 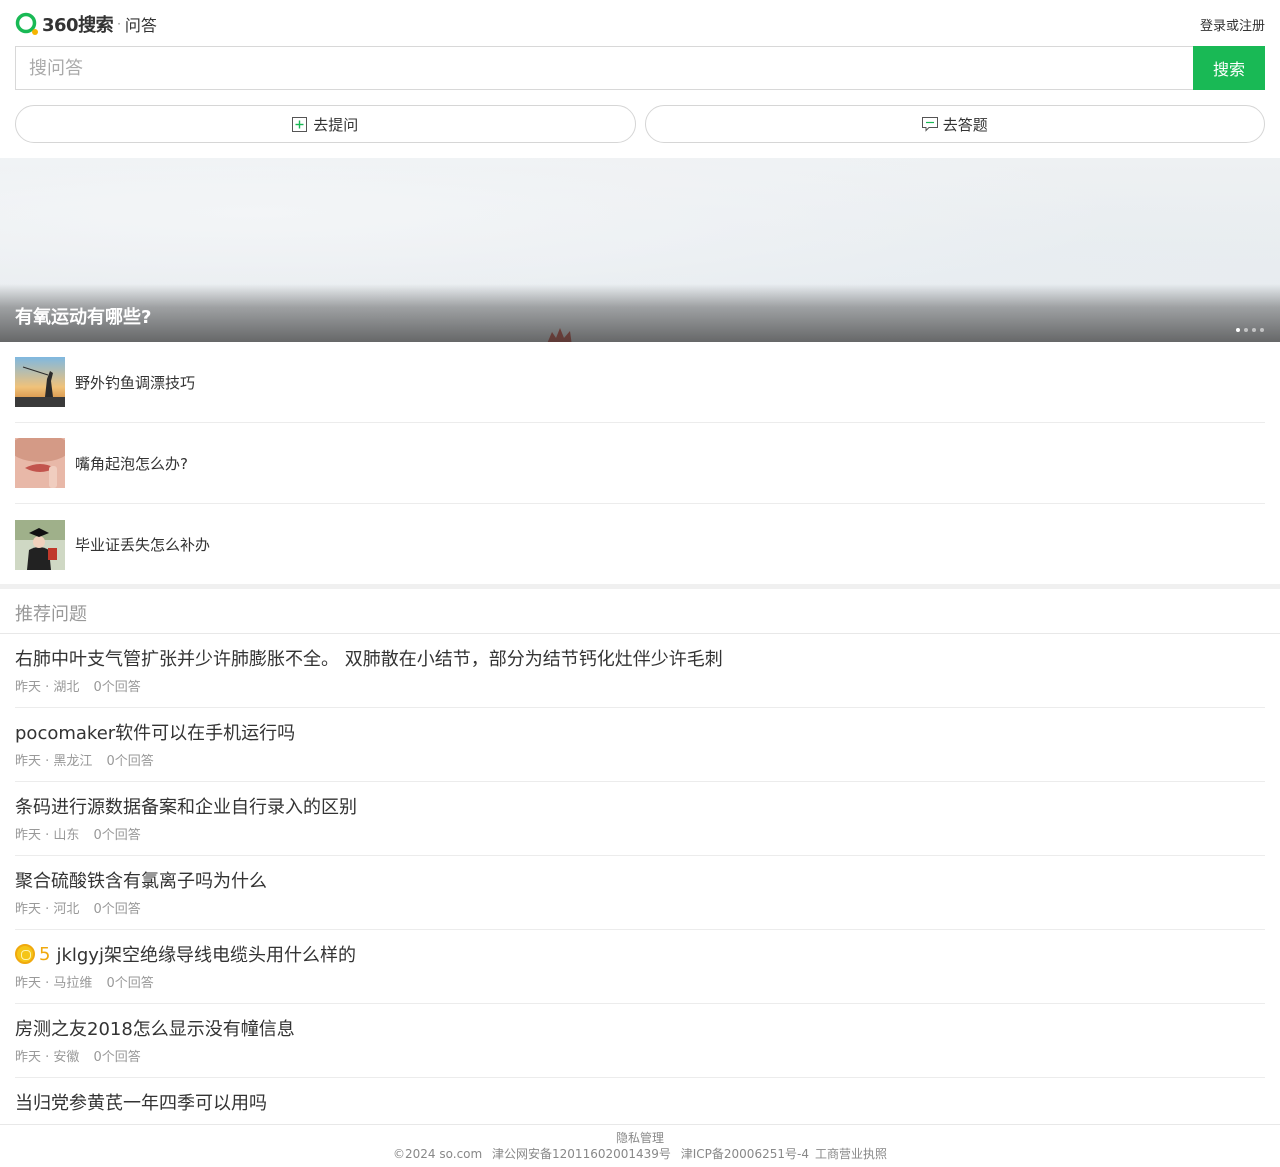 What do you see at coordinates (640, 313) in the screenshot?
I see `banner-overlay` at bounding box center [640, 313].